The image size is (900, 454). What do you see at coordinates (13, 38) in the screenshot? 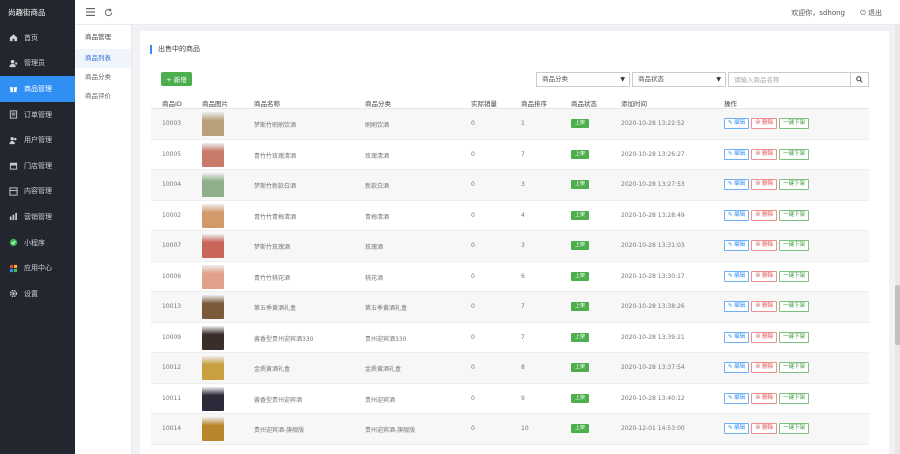
I see `home-icon` at bounding box center [13, 38].